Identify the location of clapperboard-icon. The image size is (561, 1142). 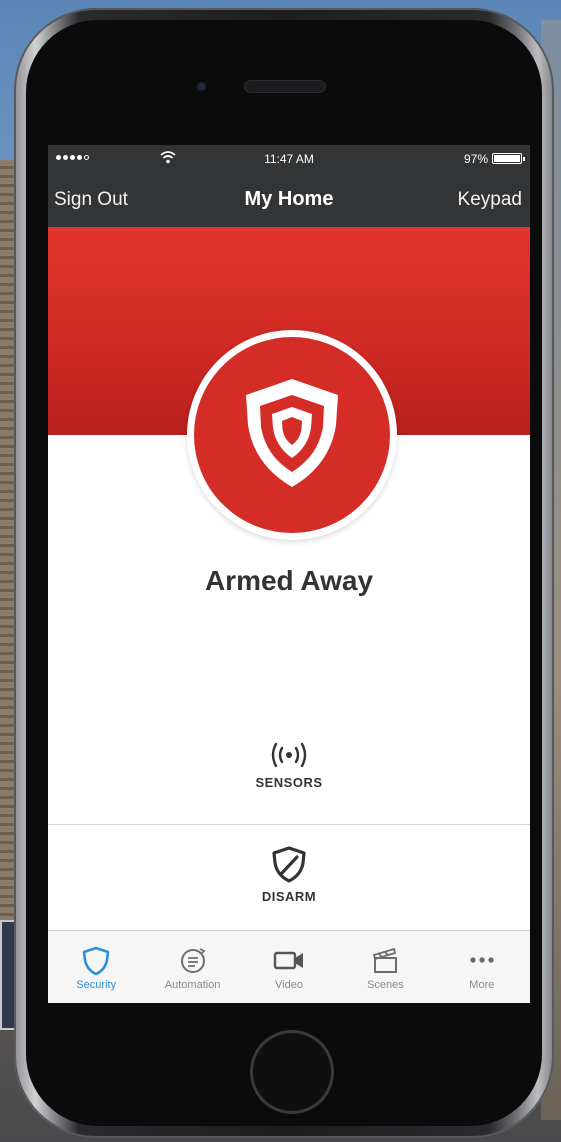
(385, 961).